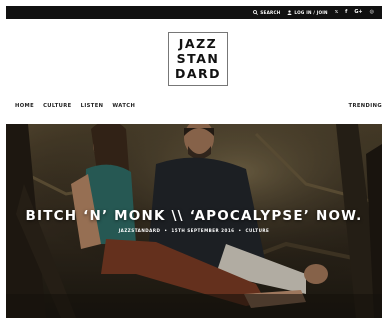  I want to click on logo-line-2: STAN, so click(198, 58).